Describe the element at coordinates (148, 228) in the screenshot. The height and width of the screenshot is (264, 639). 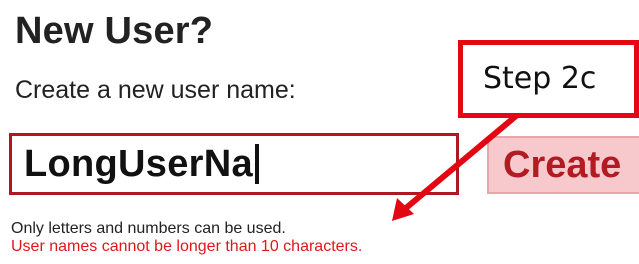
I see `help-text: Only letters and numbers can be used.` at that location.